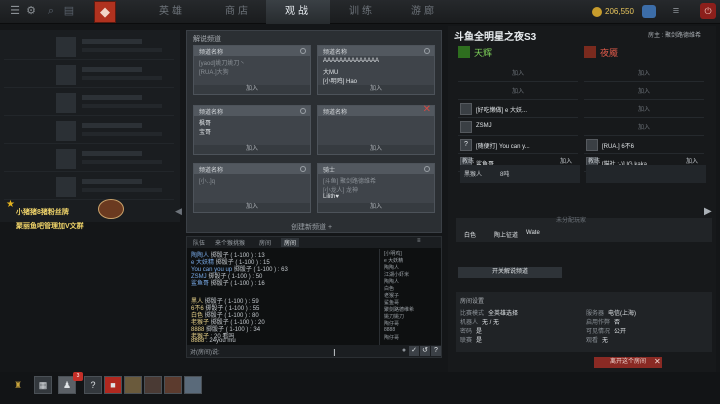  What do you see at coordinates (238, 12) in the screenshot?
I see `tab-store: 商店` at bounding box center [238, 12].